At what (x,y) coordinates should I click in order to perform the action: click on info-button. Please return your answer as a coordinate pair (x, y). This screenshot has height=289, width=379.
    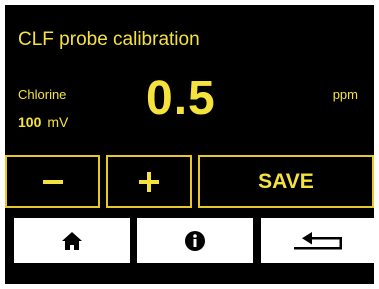
    Looking at the image, I should click on (195, 240).